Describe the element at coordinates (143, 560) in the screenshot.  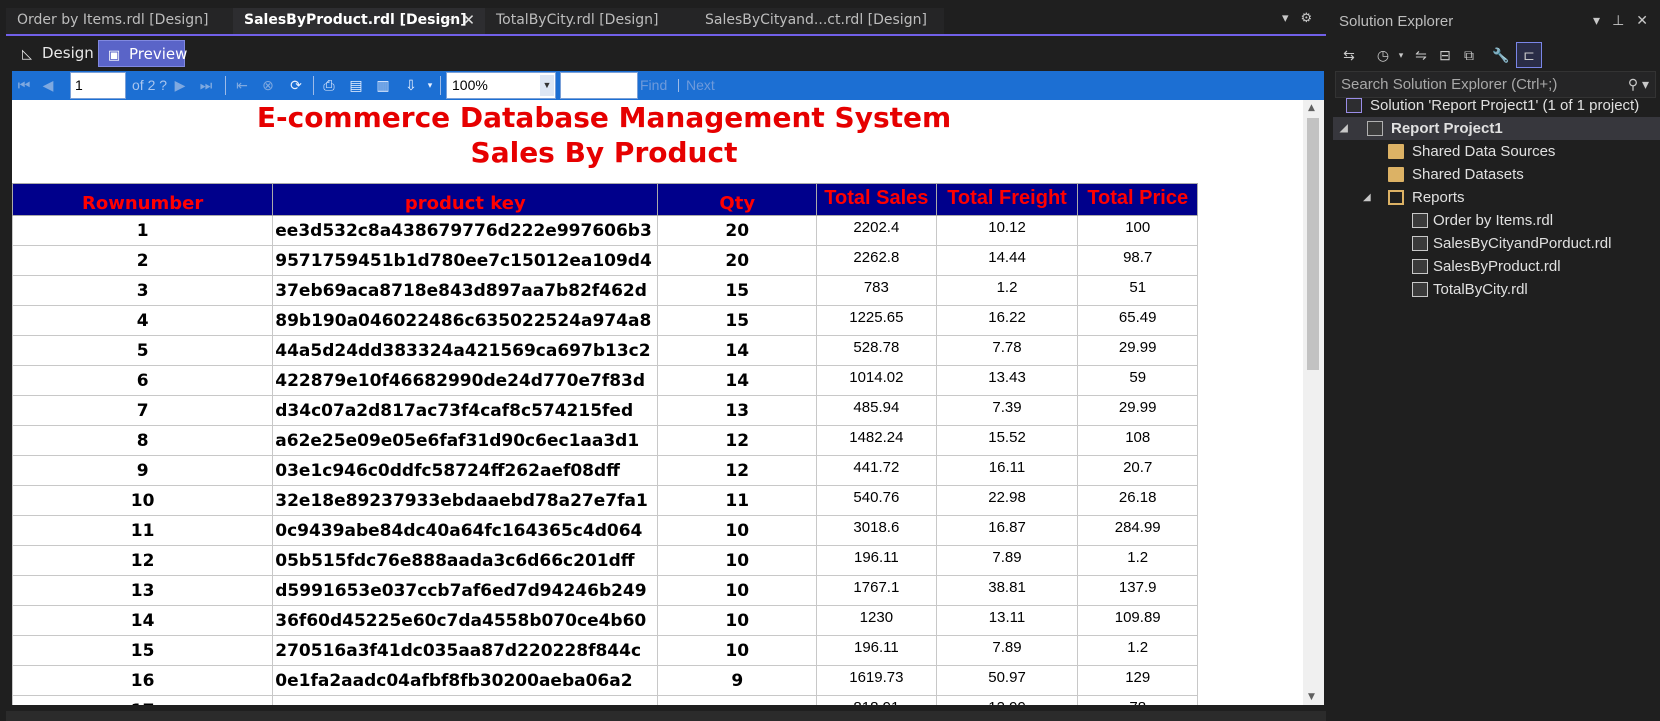
I see `row-number-cell: 12` at that location.